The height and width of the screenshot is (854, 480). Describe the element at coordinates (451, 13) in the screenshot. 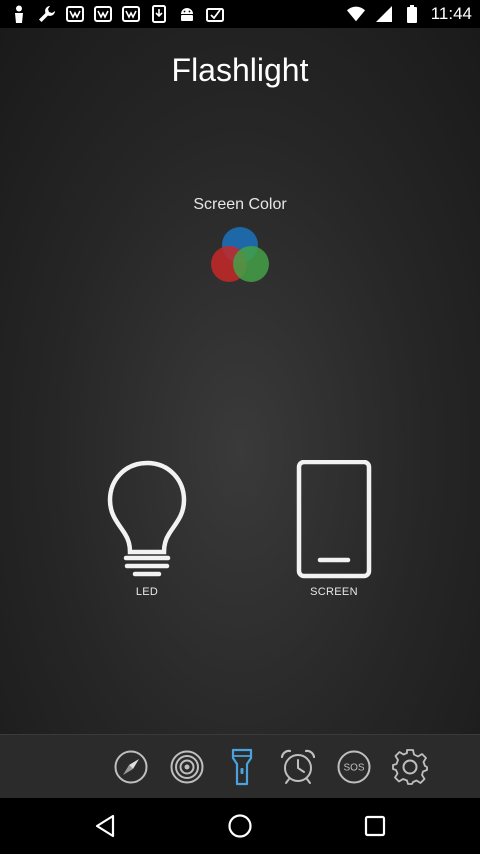

I see `clock-time: 11:44` at that location.